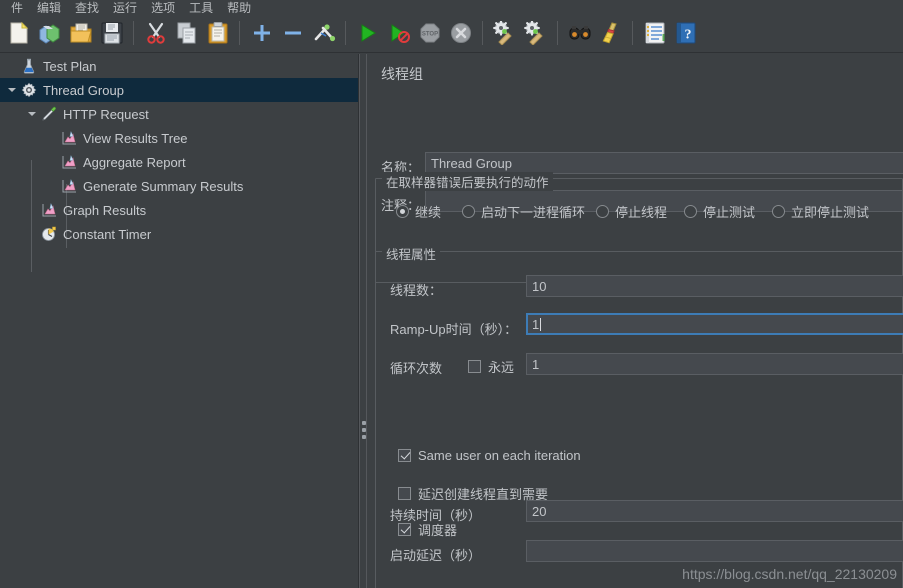  Describe the element at coordinates (436, 555) in the screenshot. I see `startup-delay-label: 启动延迟（秒）` at that location.